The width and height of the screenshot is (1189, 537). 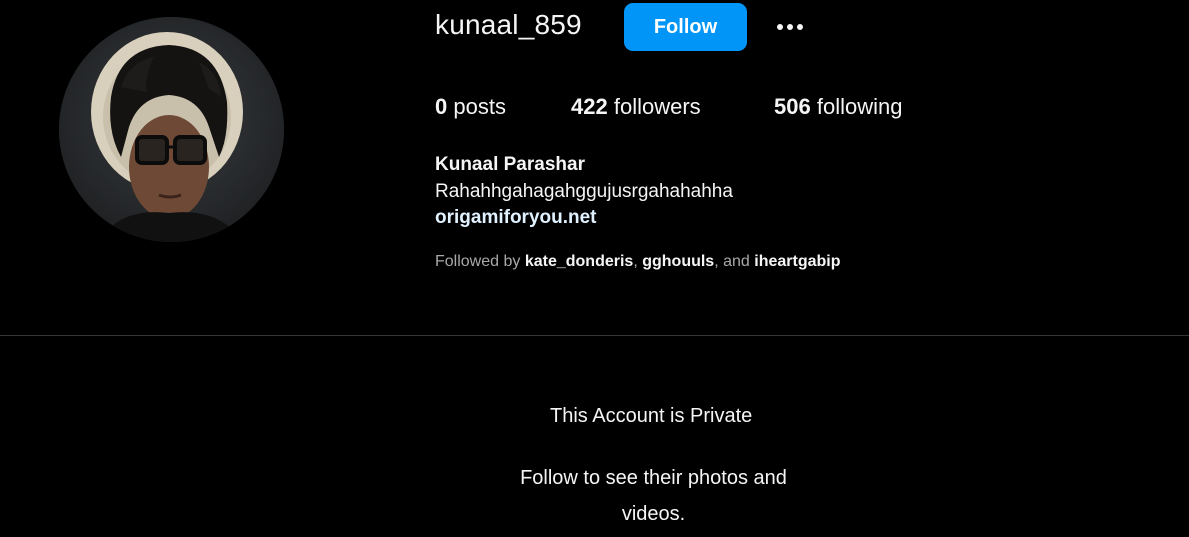 What do you see at coordinates (579, 261) in the screenshot?
I see `followed-by-user: kate_donderis` at bounding box center [579, 261].